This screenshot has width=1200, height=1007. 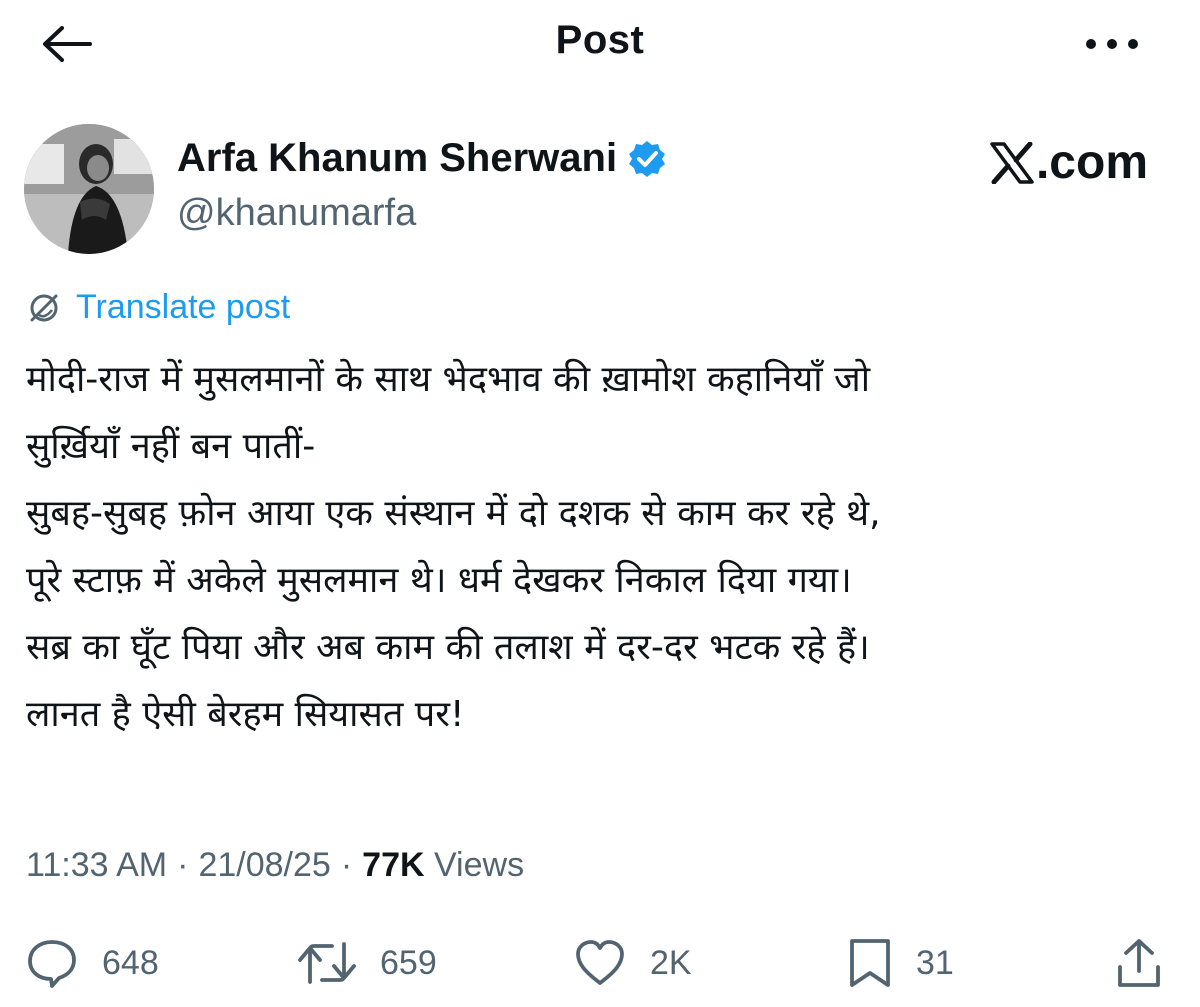 I want to click on share-button, so click(x=1139, y=963).